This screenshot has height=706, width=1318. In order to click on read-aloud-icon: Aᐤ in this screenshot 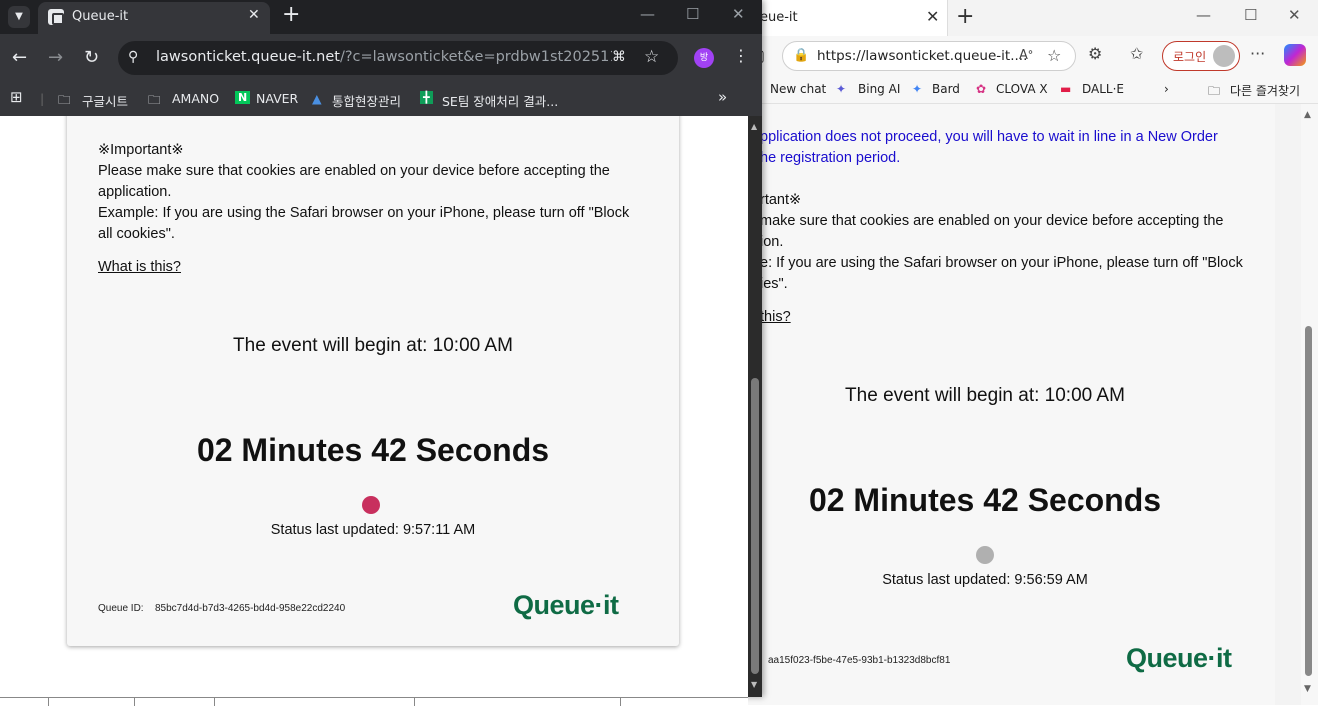, I will do `click(1026, 55)`.